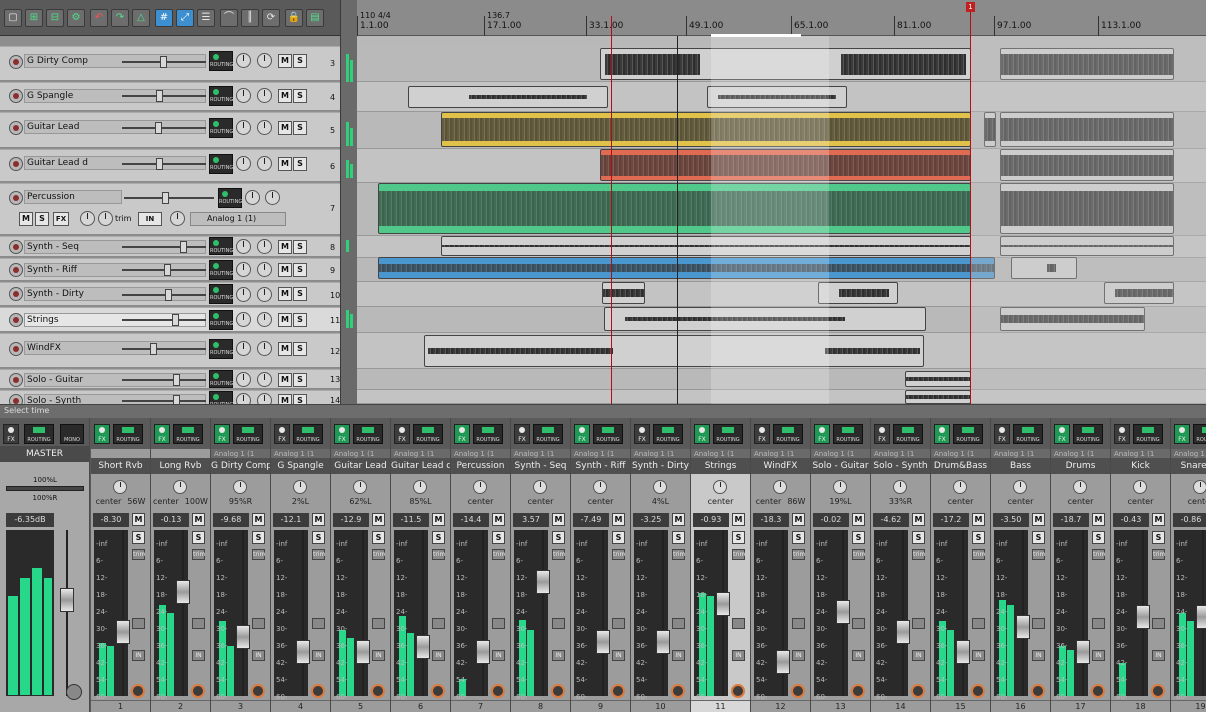  I want to click on pan-slider, so click(45, 488).